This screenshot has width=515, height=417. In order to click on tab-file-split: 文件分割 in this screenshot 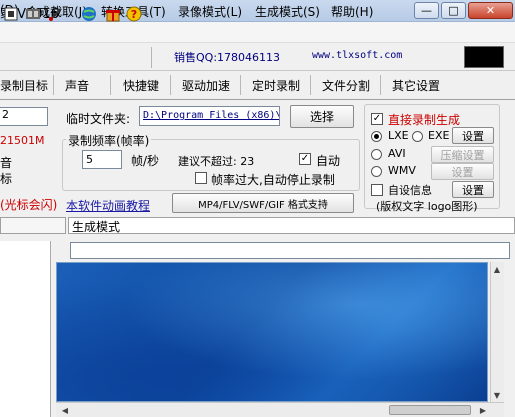, I will do `click(346, 85)`.